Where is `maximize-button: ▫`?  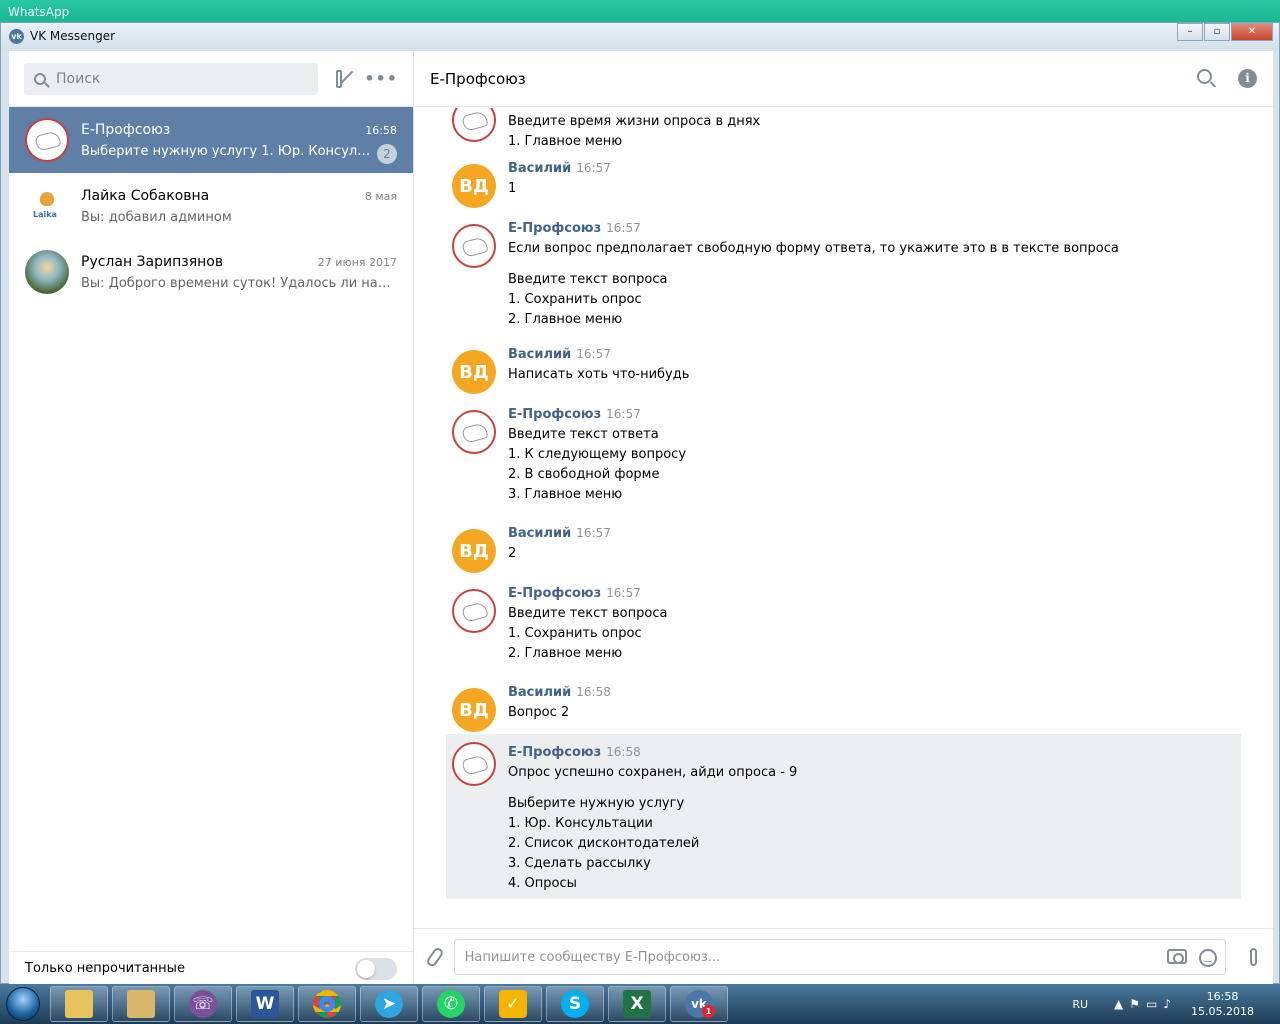 maximize-button: ▫ is located at coordinates (1217, 32).